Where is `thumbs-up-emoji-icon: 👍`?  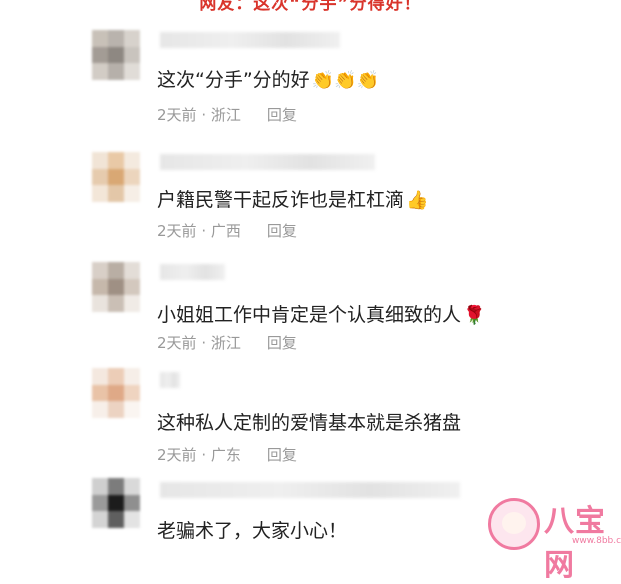
thumbs-up-emoji-icon: 👍 is located at coordinates (417, 200).